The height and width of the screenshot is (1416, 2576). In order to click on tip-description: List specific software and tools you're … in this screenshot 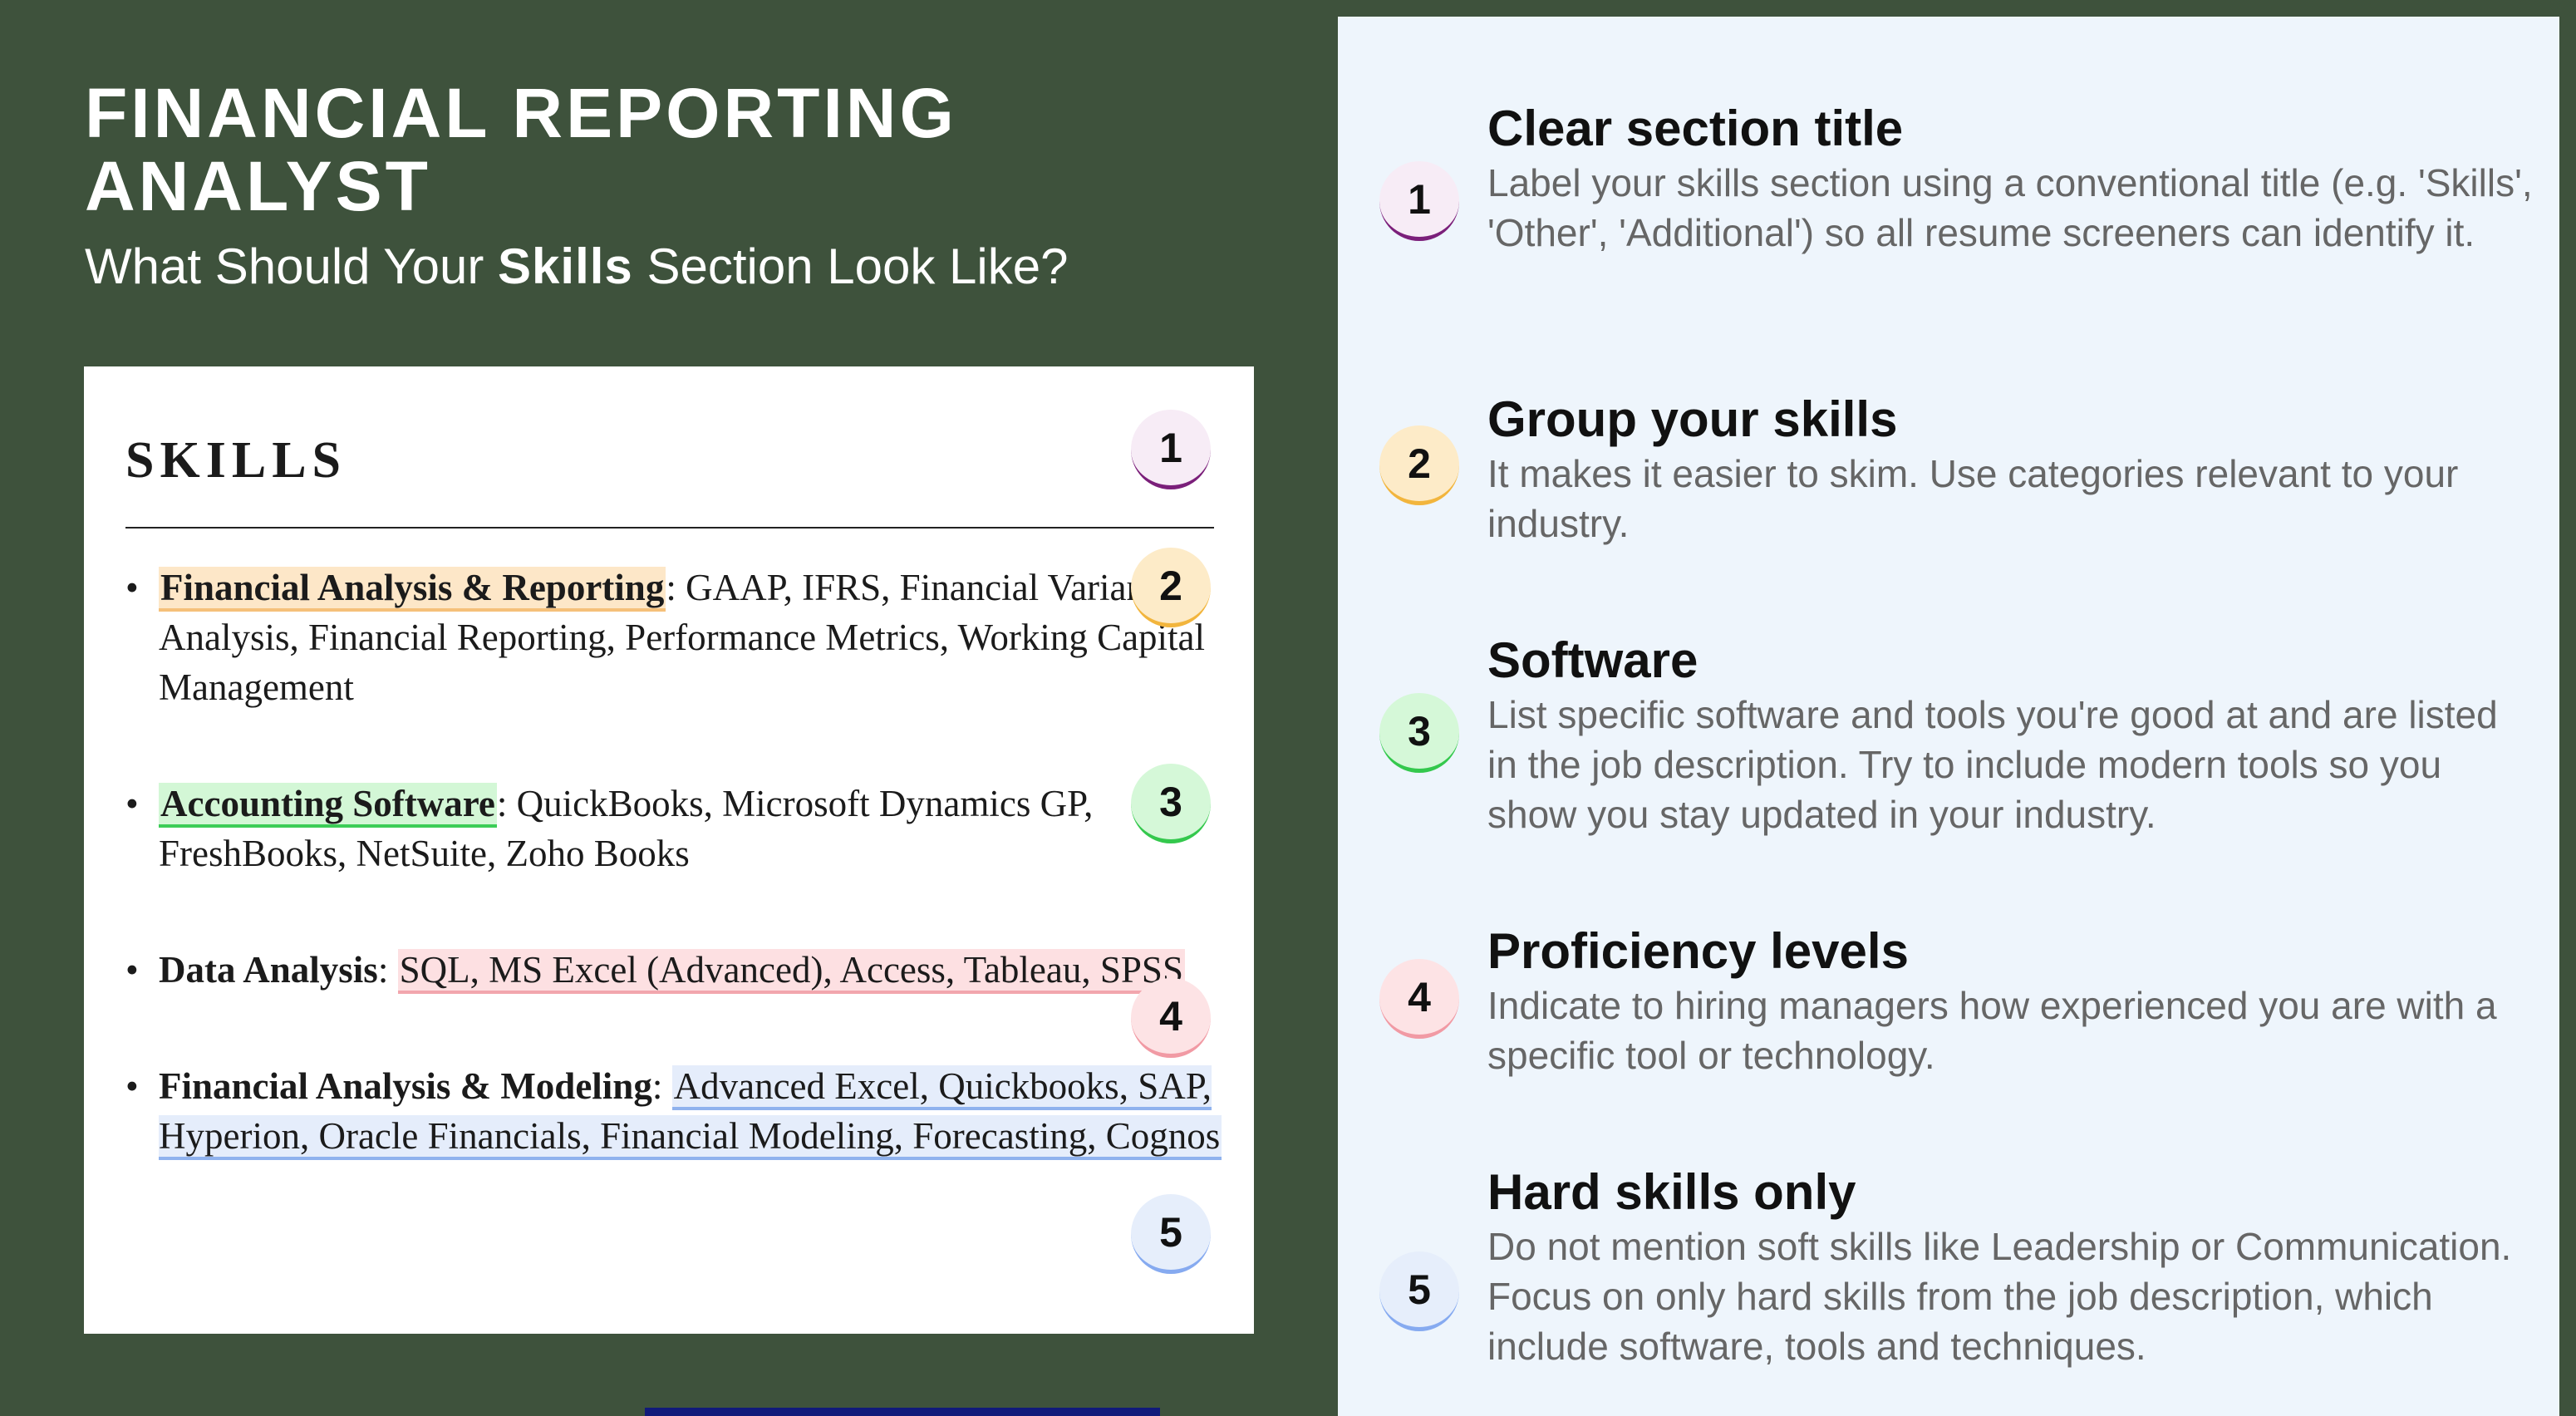, I will do `click(1992, 764)`.